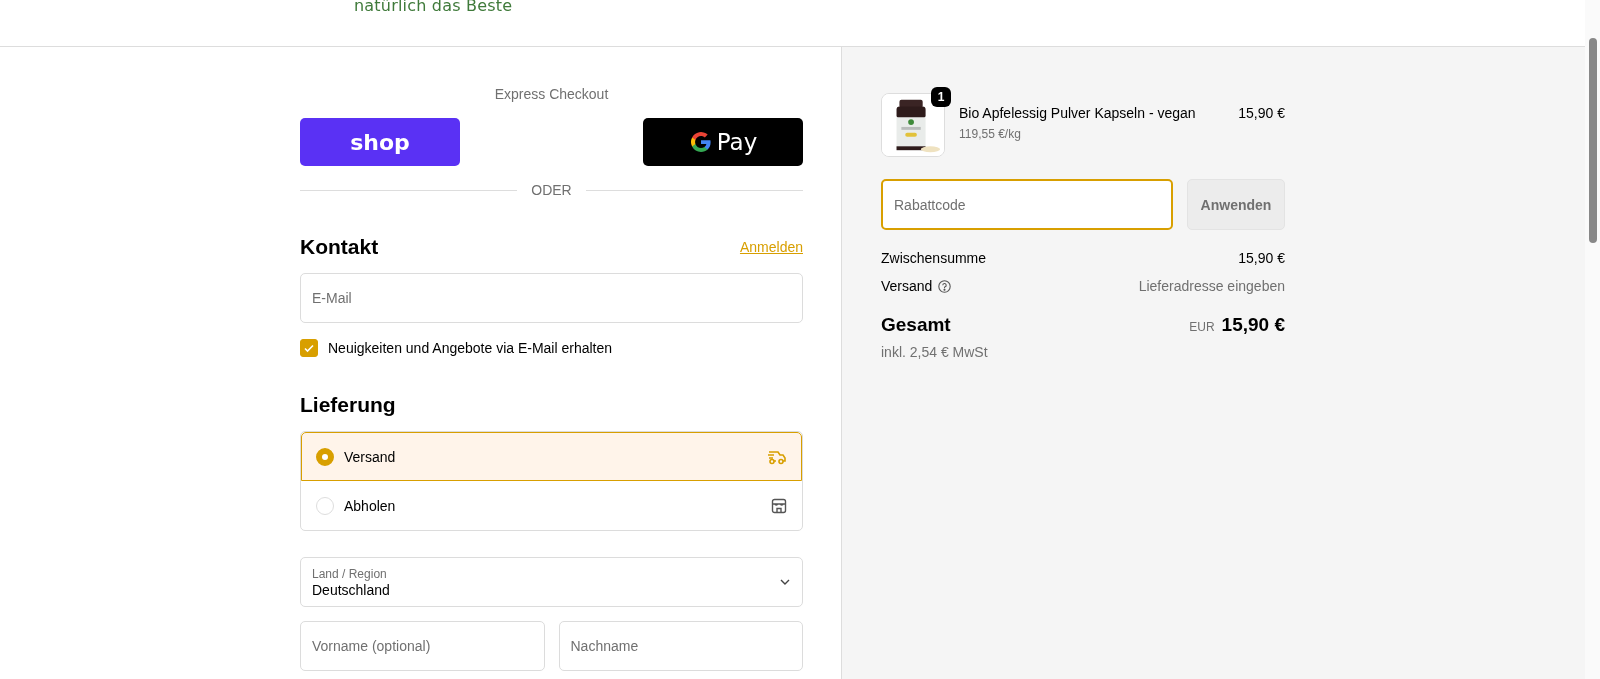  What do you see at coordinates (470, 348) in the screenshot?
I see `newsletter-label: Neuigkeiten und Angebote via E-Mail erhalten` at bounding box center [470, 348].